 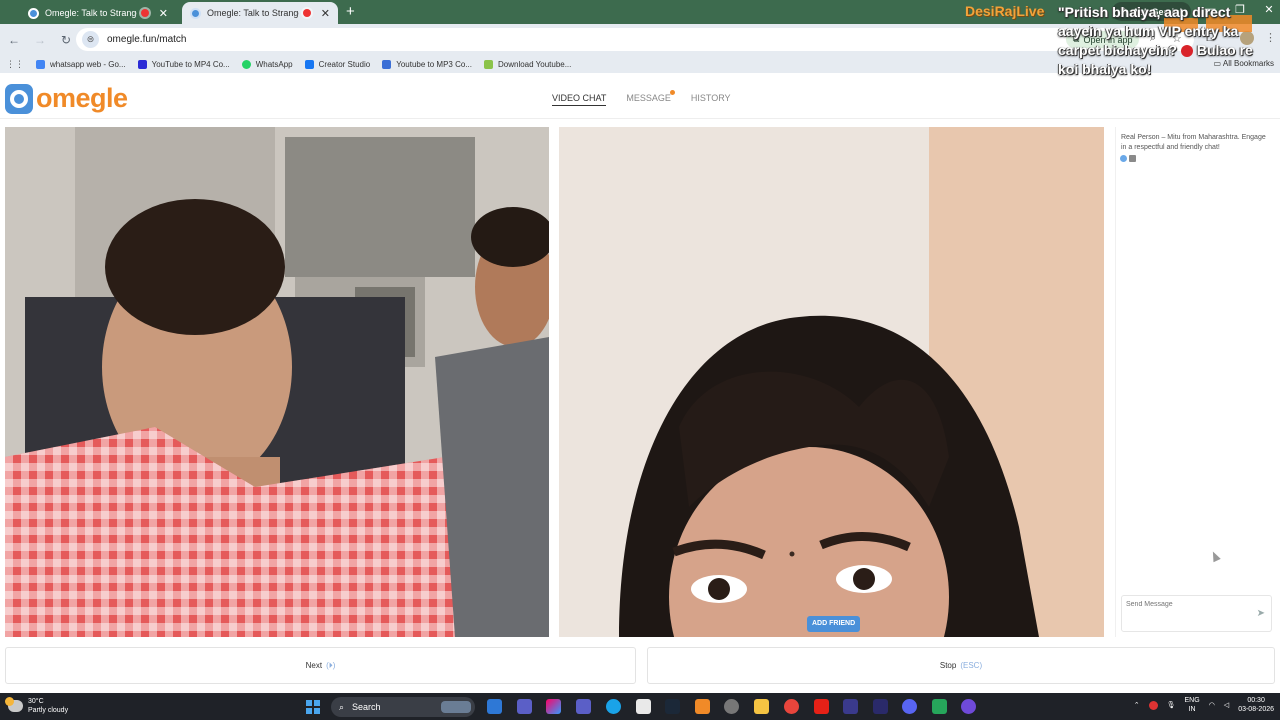 What do you see at coordinates (314, 665) in the screenshot?
I see `next-label: Next` at bounding box center [314, 665].